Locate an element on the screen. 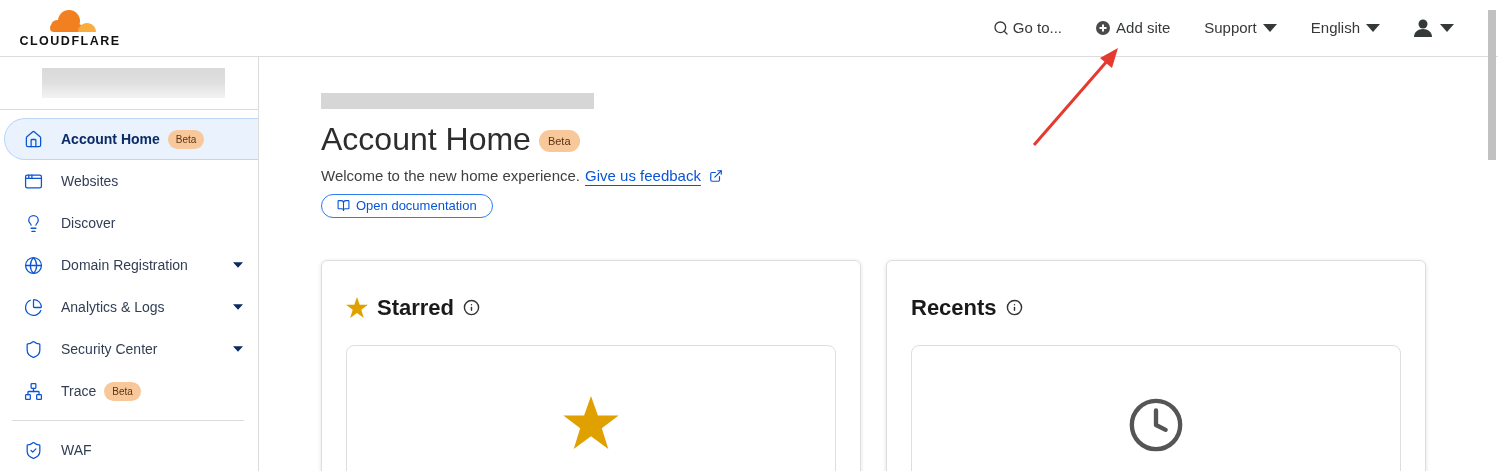 The image size is (1498, 471). user-menu-button is located at coordinates (1434, 28).